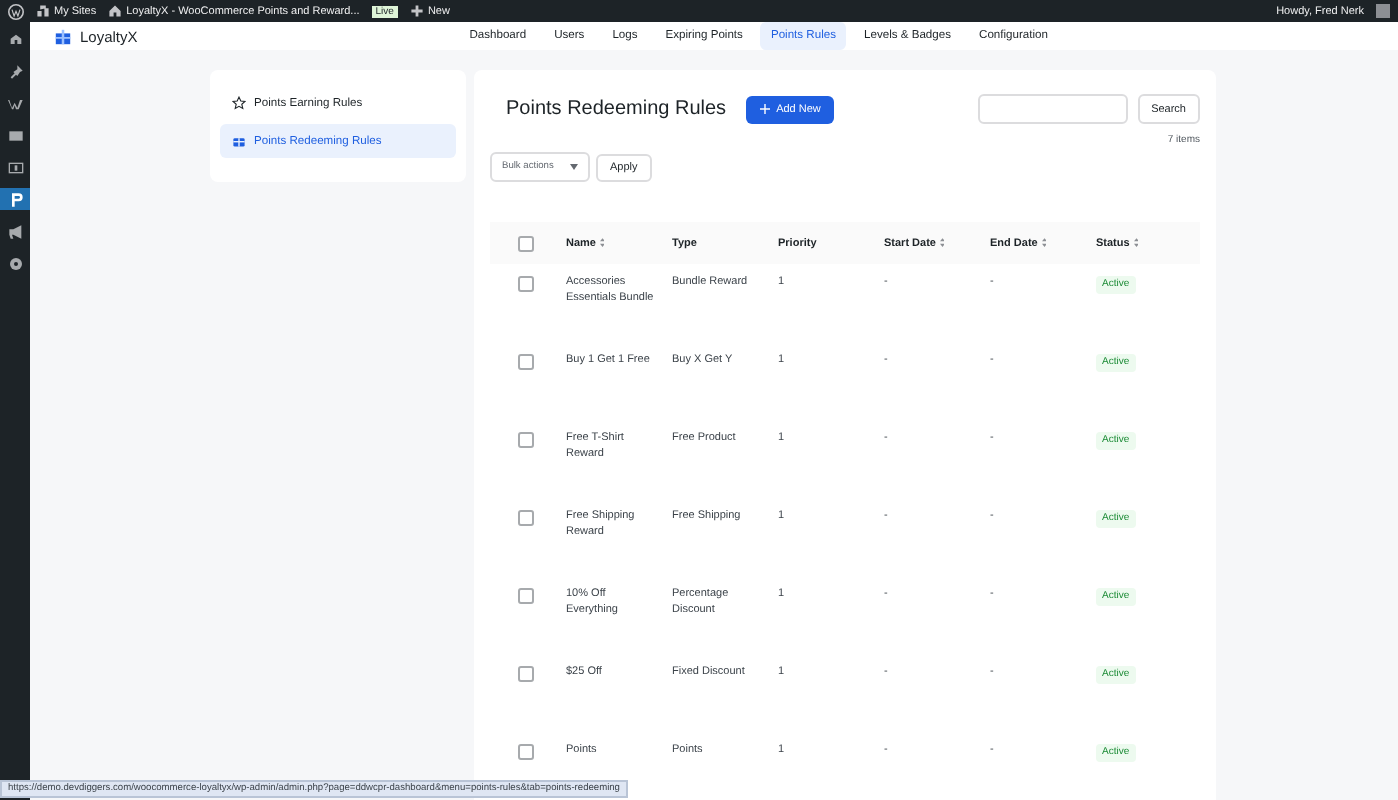 The width and height of the screenshot is (1398, 800). I want to click on admin-menu-item, so click(15, 199).